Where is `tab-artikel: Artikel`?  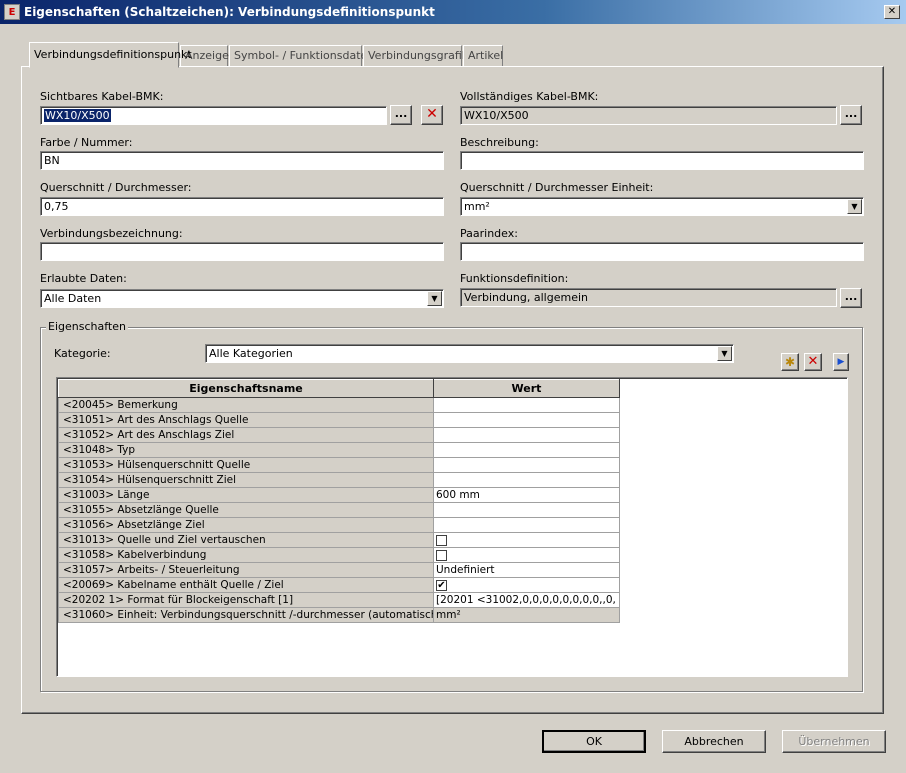
tab-artikel: Artikel is located at coordinates (483, 56).